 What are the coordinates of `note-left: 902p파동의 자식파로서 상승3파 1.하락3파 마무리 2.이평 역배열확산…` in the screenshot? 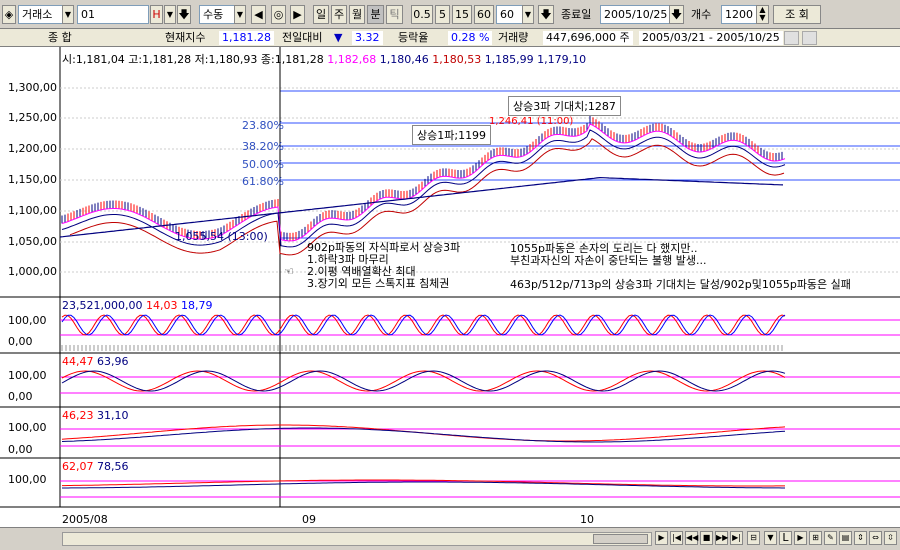 It's located at (383, 266).